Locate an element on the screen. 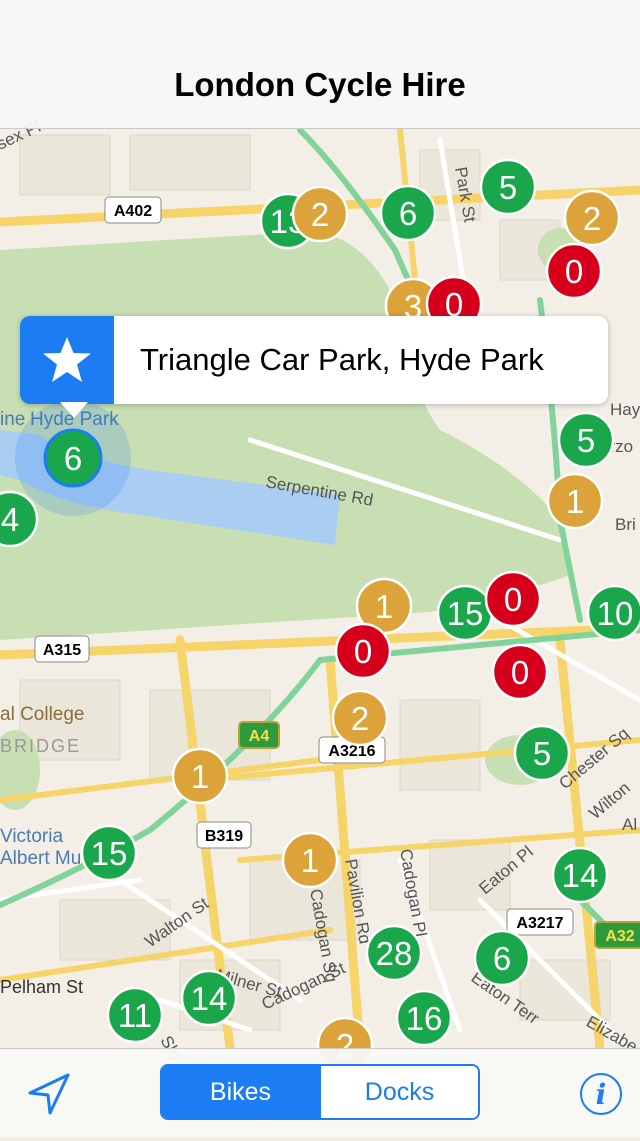 The height and width of the screenshot is (1141, 640). station-callout: Triangle Car Park, Hyde Park is located at coordinates (314, 367).